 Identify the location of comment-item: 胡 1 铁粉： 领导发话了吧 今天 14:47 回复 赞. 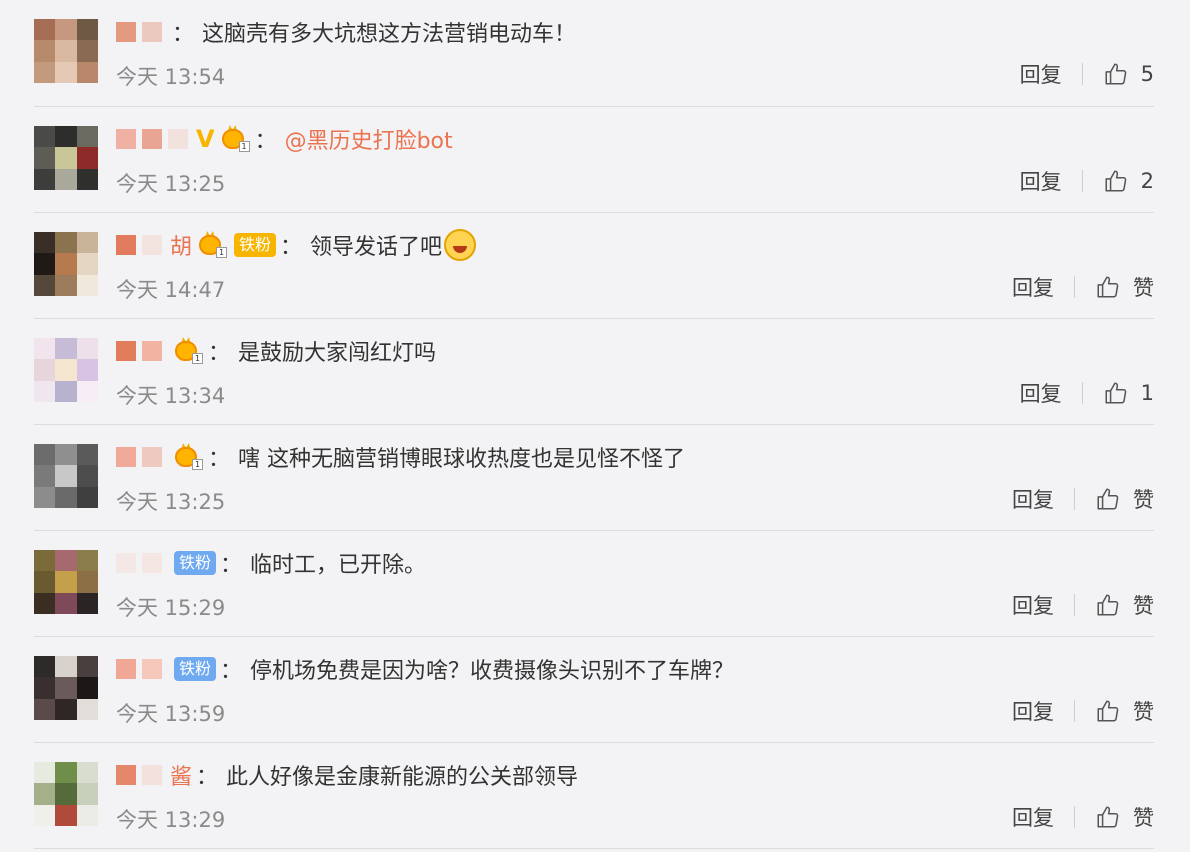
(594, 265).